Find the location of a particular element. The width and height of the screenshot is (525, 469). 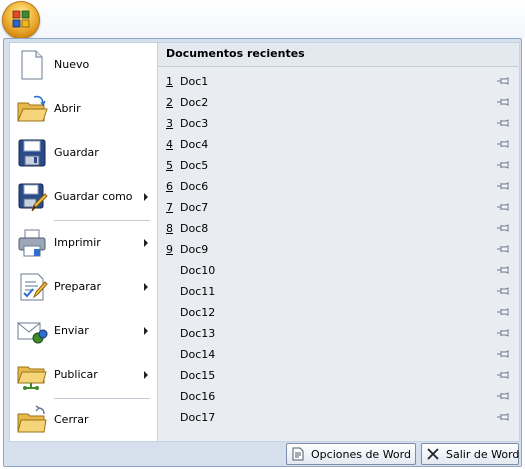

save-as-icon is located at coordinates (33, 197).